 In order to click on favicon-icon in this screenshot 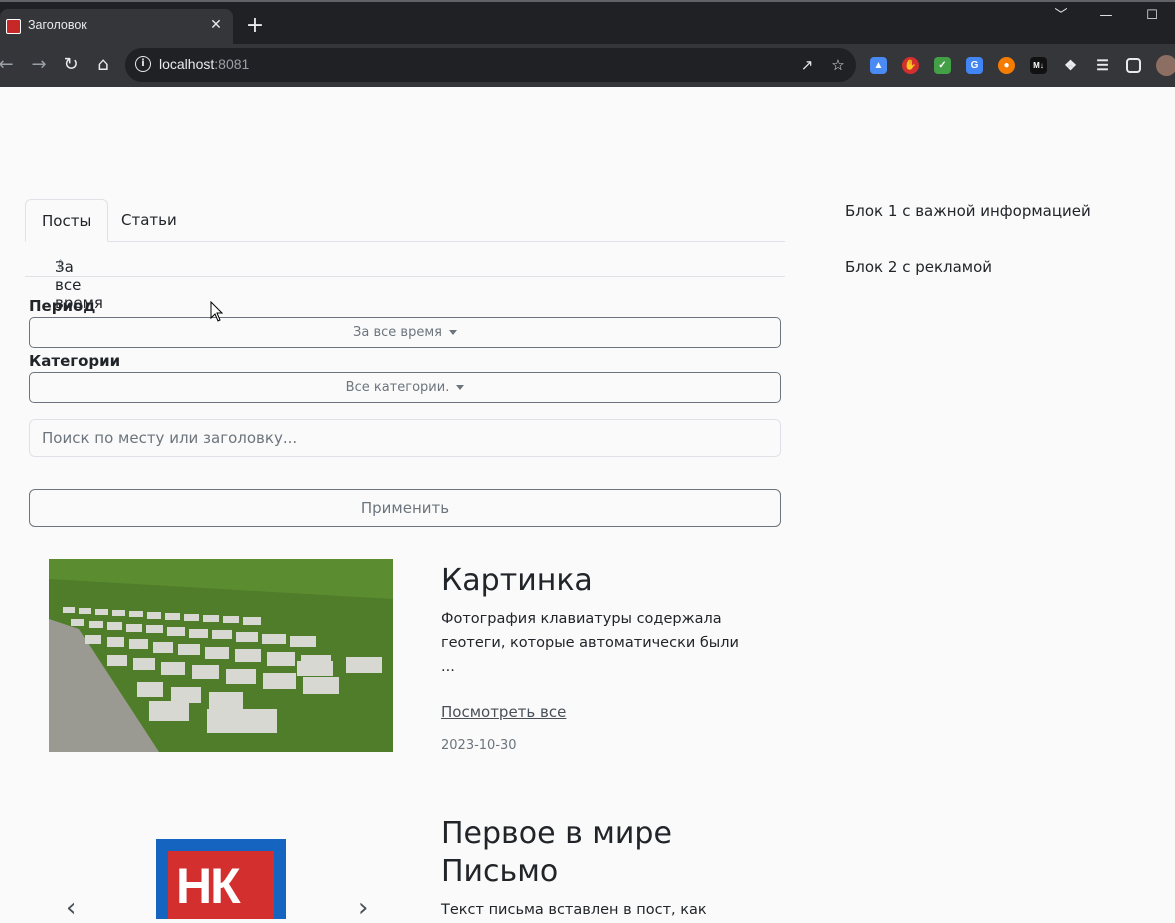, I will do `click(13, 26)`.